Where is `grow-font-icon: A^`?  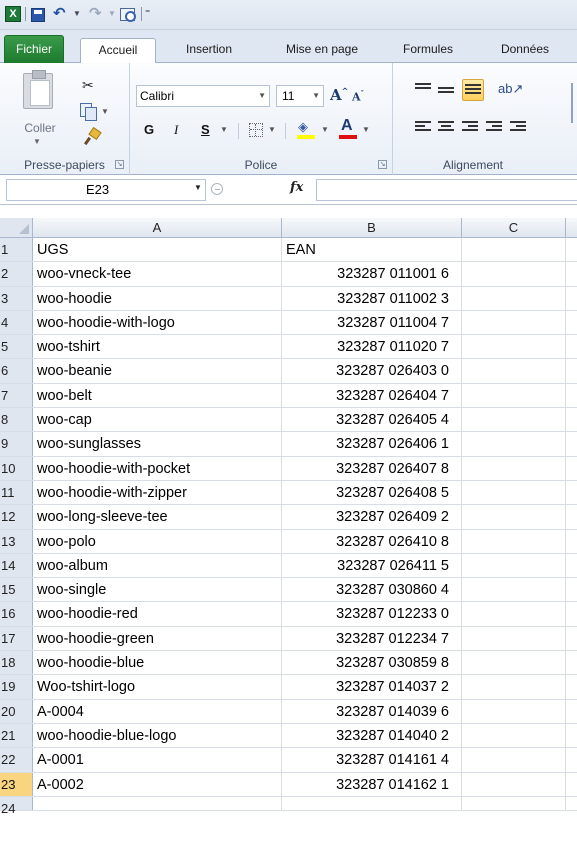 grow-font-icon: A^ is located at coordinates (339, 95).